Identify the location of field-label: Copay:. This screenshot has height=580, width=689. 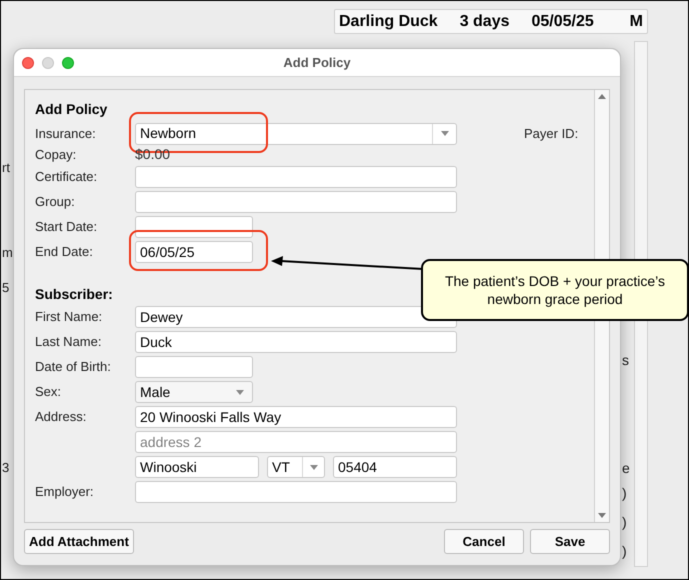
(55, 154).